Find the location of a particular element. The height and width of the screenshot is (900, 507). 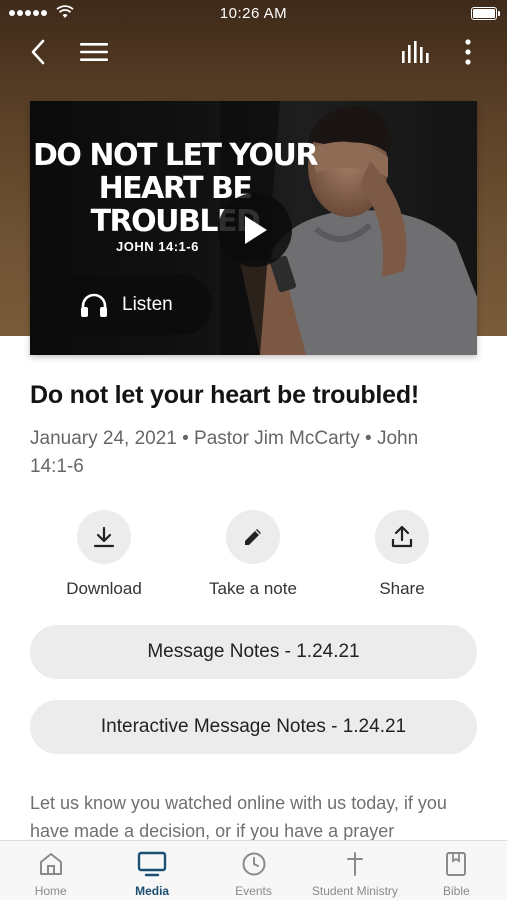

share-label: Share is located at coordinates (402, 588).